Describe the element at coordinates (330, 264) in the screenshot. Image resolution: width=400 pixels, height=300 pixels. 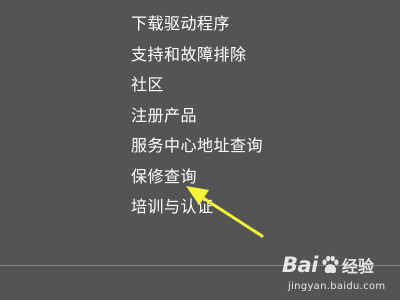
I see `paw-icon` at that location.